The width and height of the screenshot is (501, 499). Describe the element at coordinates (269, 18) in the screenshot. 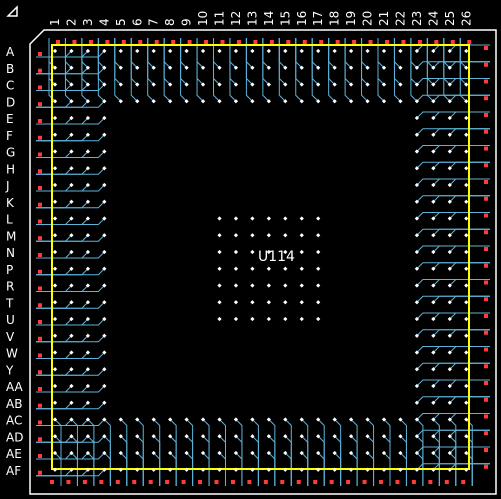

I see `column-label: 14` at that location.